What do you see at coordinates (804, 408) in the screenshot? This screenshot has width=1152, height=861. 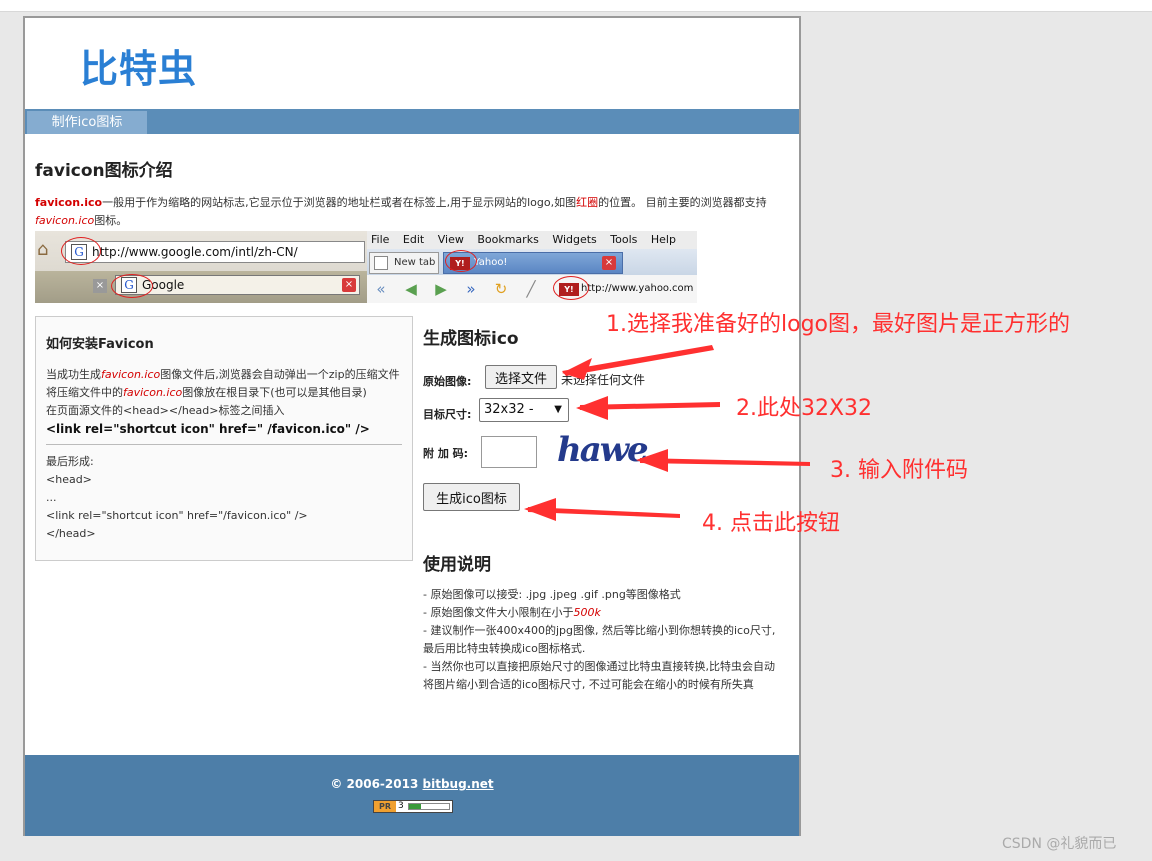 I see `annotation-2: 2.此处32X32` at bounding box center [804, 408].